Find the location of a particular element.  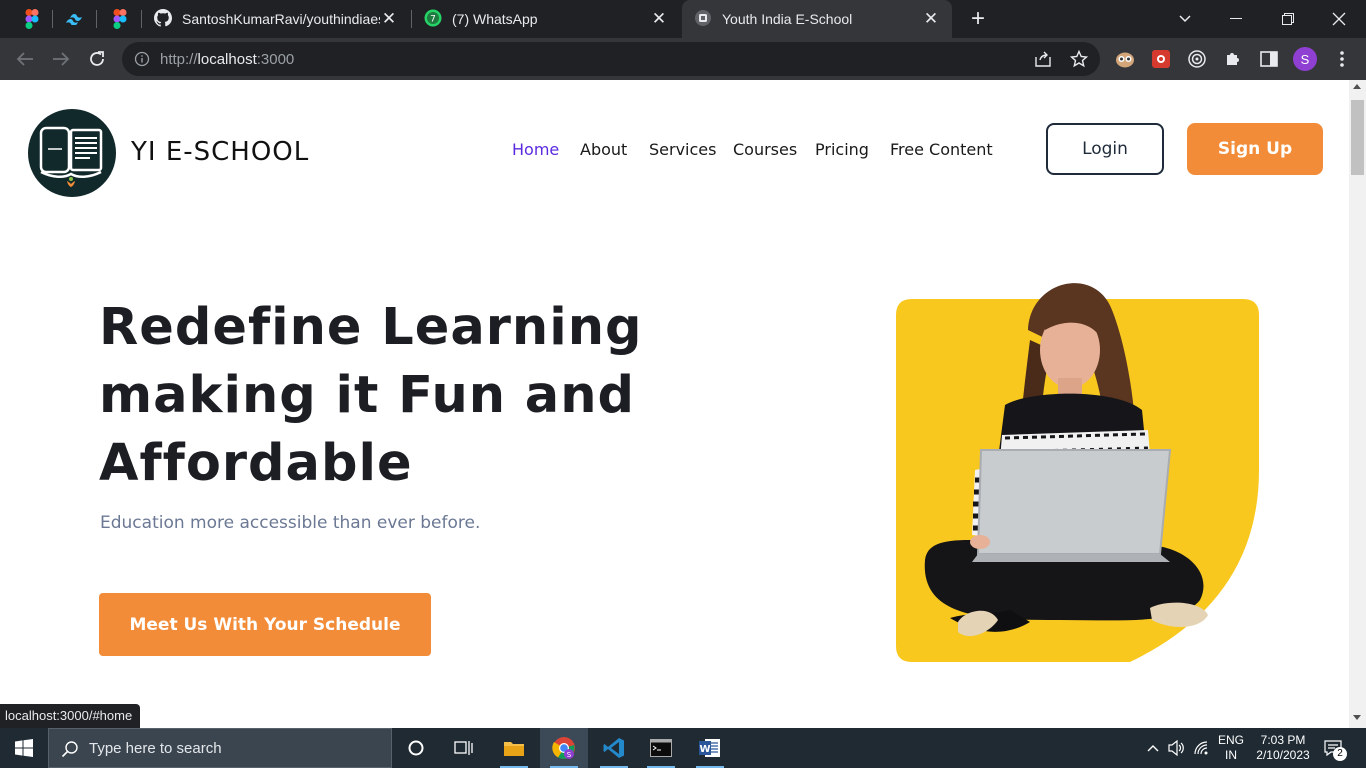

url-text: http://localhost:3000 is located at coordinates (227, 59).